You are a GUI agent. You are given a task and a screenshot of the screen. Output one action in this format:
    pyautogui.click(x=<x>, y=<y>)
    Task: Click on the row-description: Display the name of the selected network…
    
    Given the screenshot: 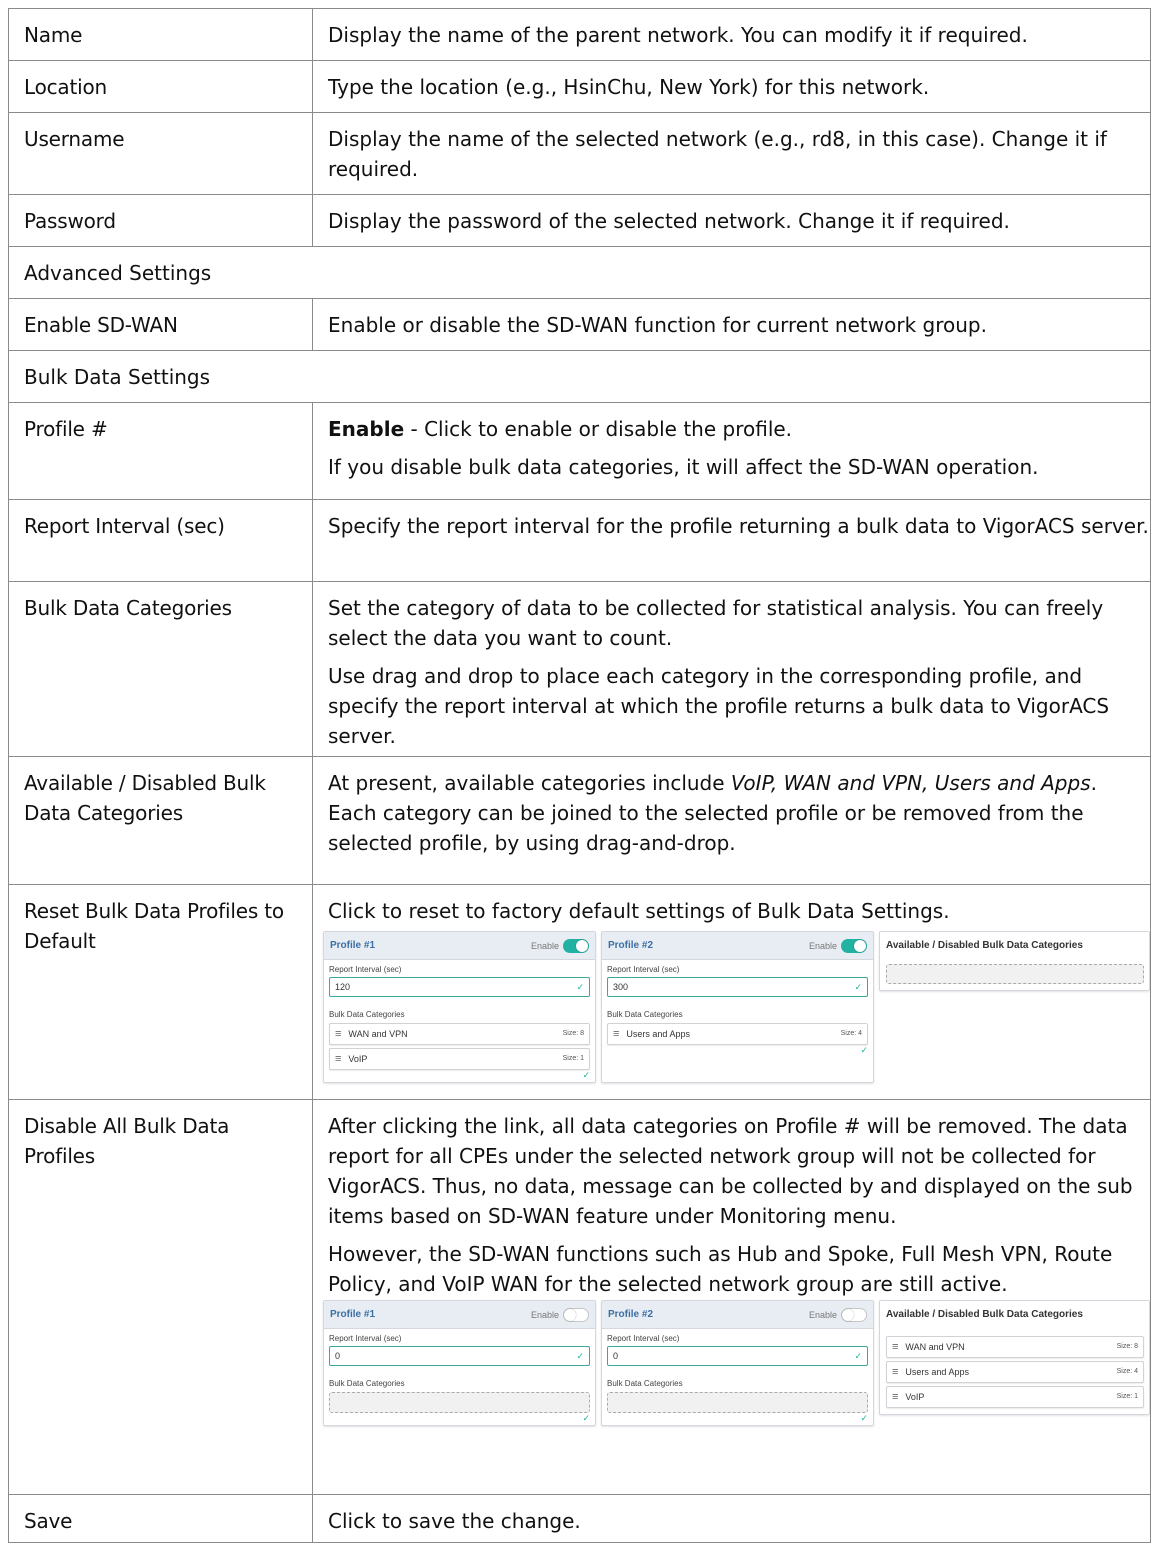 What is the action you would take?
    pyautogui.click(x=731, y=153)
    